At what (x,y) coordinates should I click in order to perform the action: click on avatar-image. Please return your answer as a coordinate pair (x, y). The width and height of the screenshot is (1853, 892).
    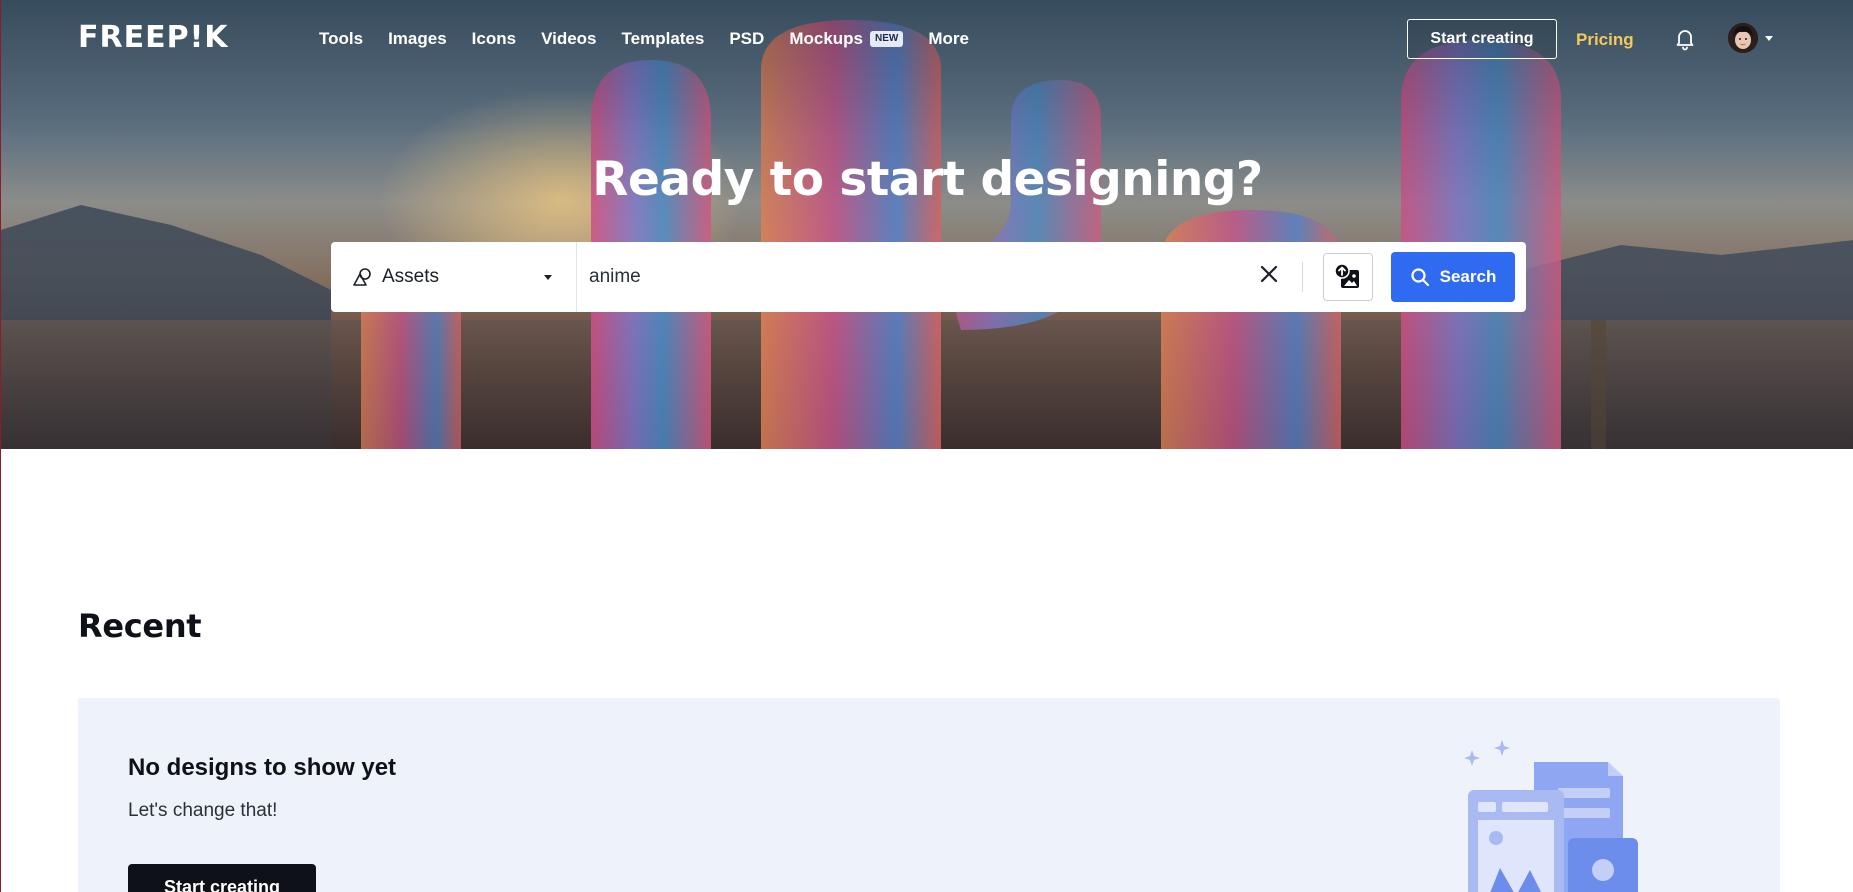
    Looking at the image, I should click on (1743, 38).